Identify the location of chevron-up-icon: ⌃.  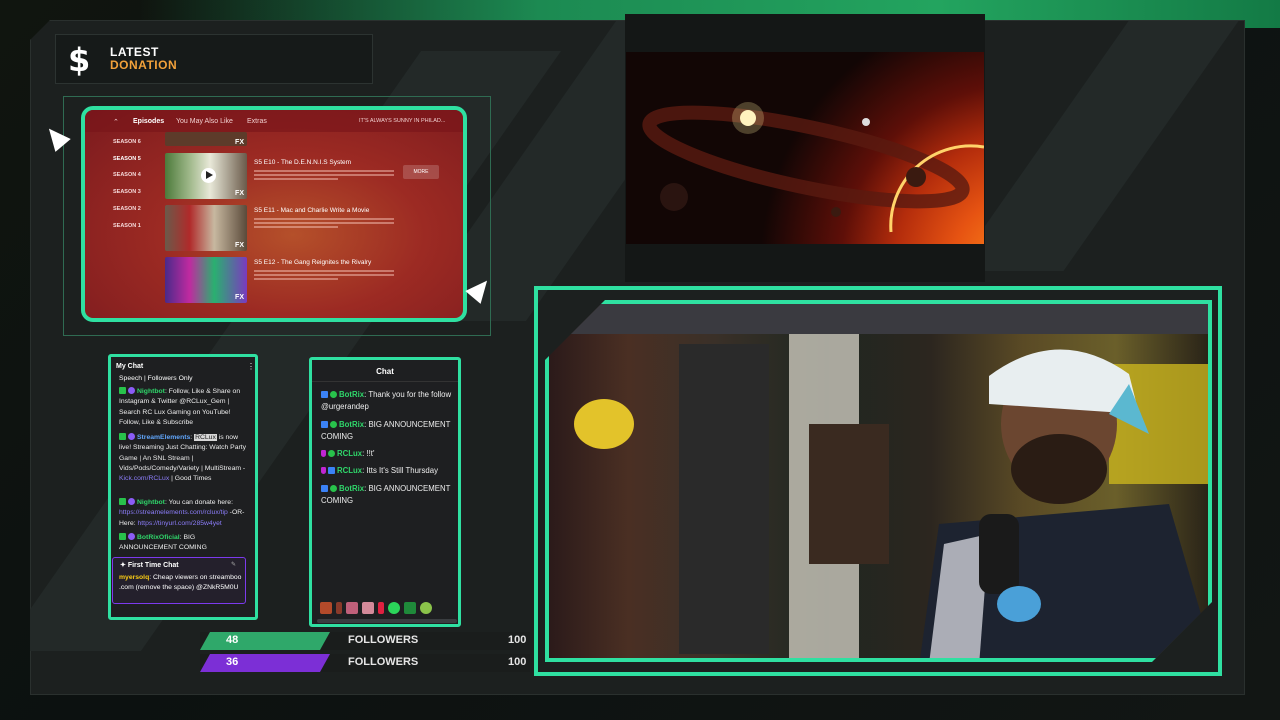
(116, 122).